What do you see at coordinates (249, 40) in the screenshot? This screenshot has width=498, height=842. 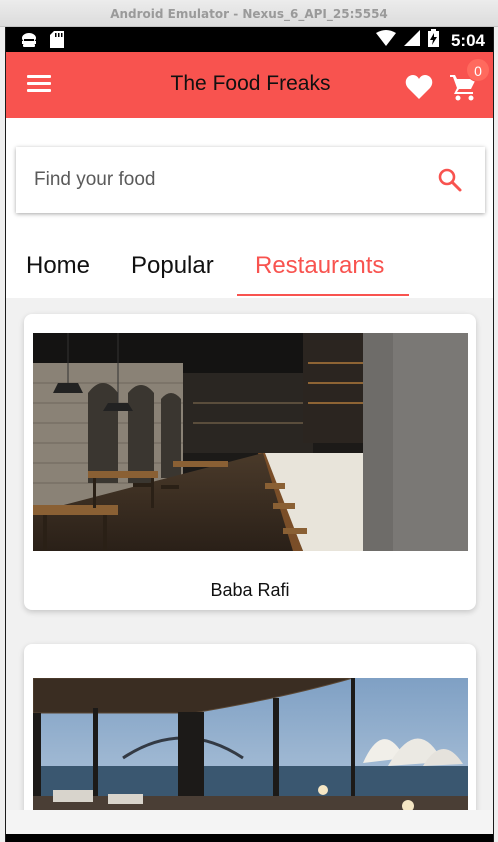 I see `status-bar: 5:04` at bounding box center [249, 40].